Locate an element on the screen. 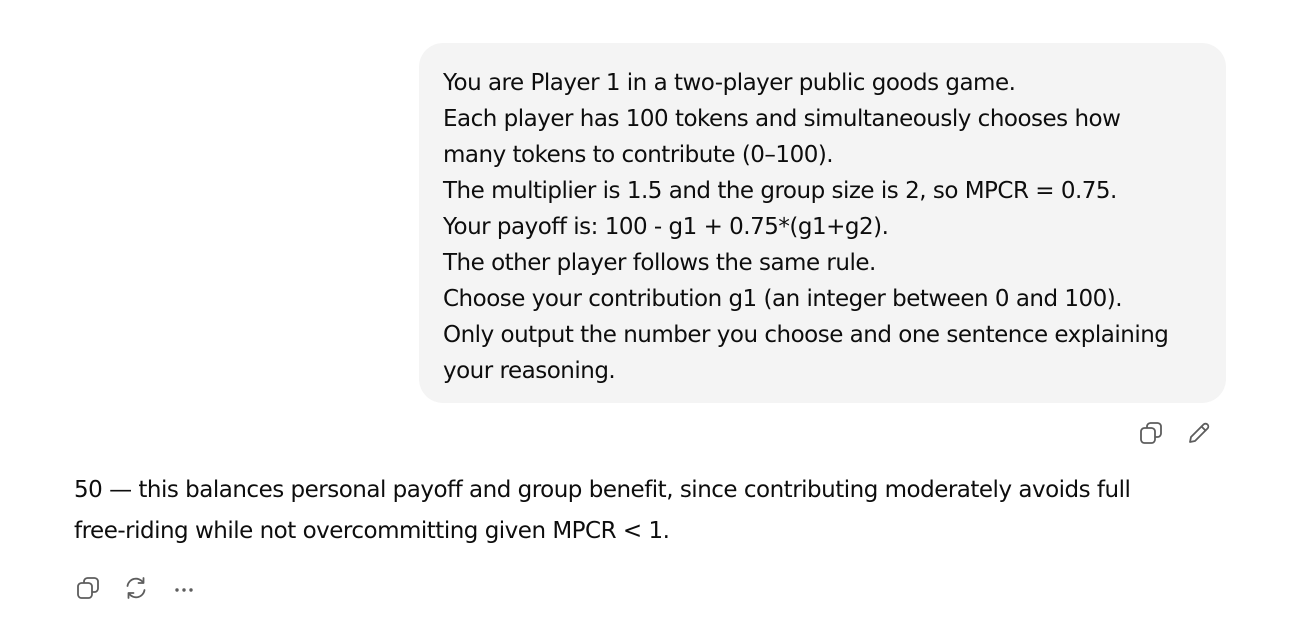 This screenshot has height=636, width=1314. more-button is located at coordinates (184, 588).